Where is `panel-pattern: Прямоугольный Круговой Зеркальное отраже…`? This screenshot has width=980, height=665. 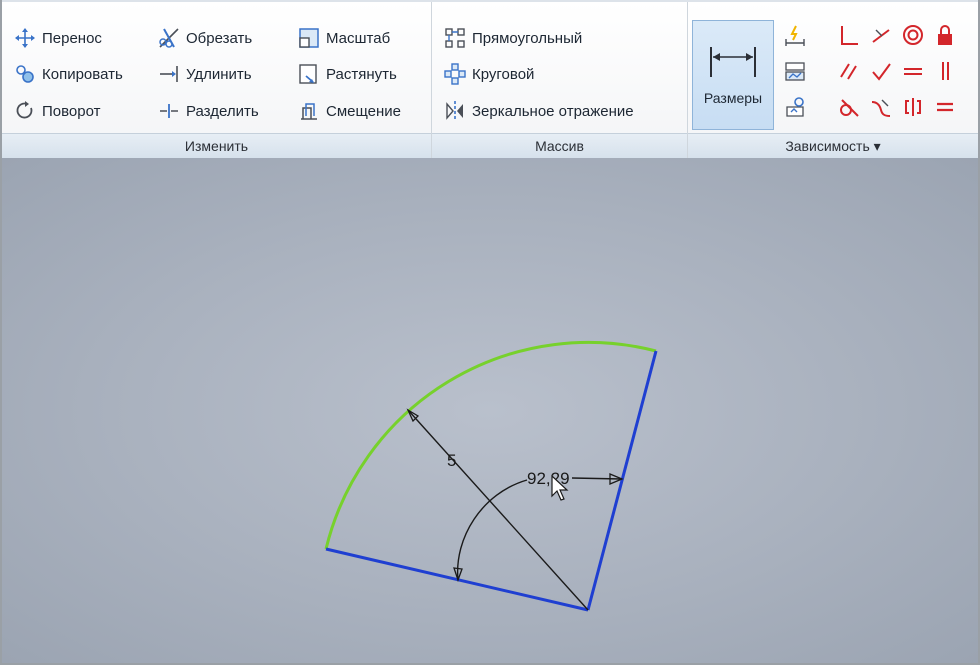
panel-pattern: Прямоугольный Круговой Зеркальное отраже… is located at coordinates (560, 80).